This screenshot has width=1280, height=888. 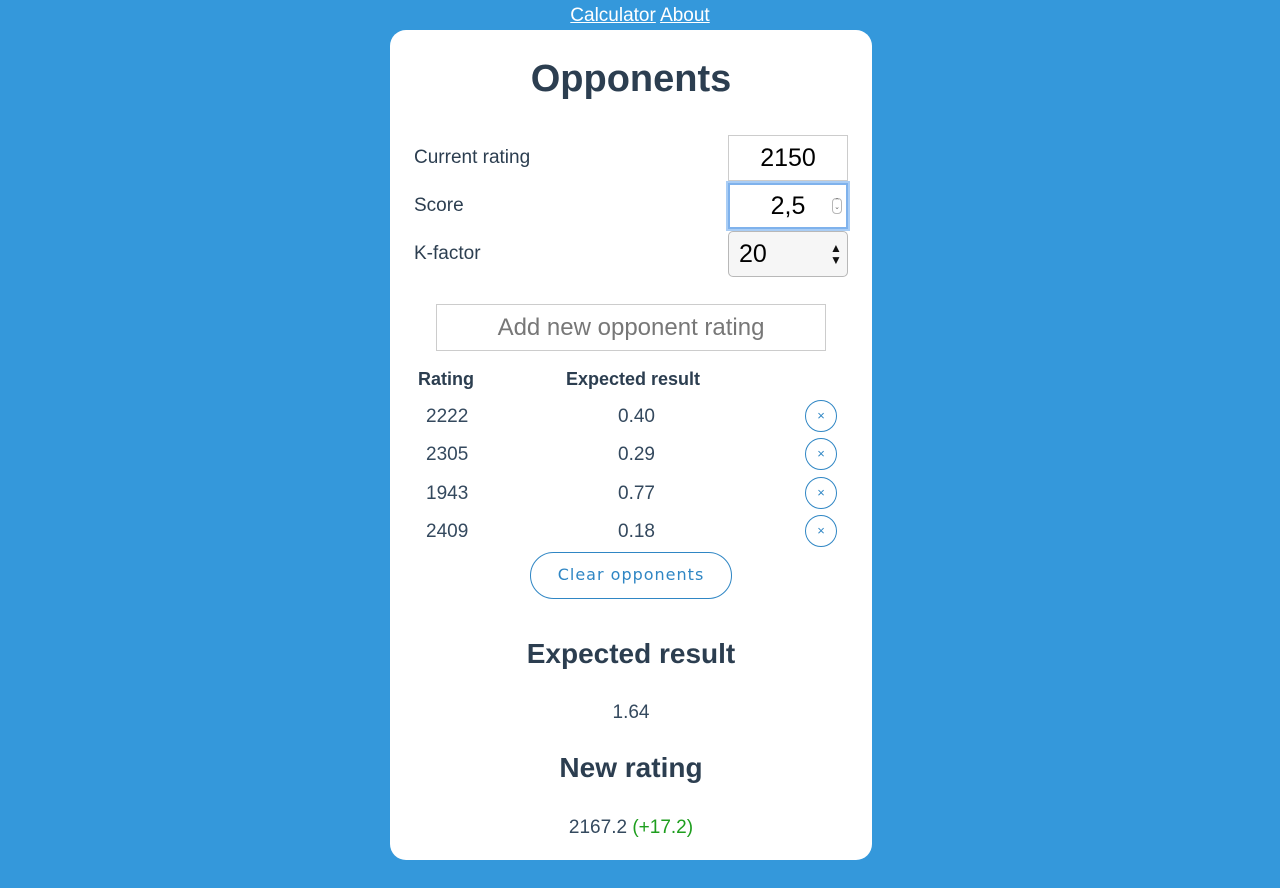 What do you see at coordinates (636, 531) in the screenshot?
I see `opponent-expected-result: 0.18` at bounding box center [636, 531].